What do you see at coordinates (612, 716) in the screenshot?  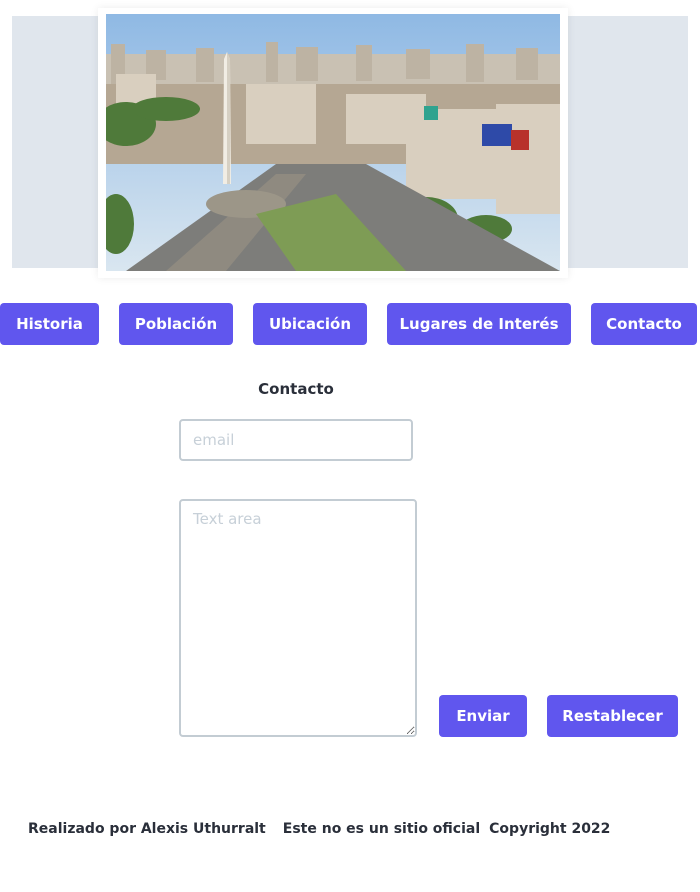 I see `reset-button: Restablecer` at bounding box center [612, 716].